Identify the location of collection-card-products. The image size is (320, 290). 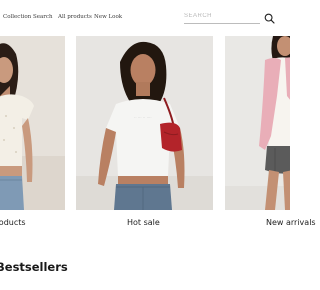
(32, 123).